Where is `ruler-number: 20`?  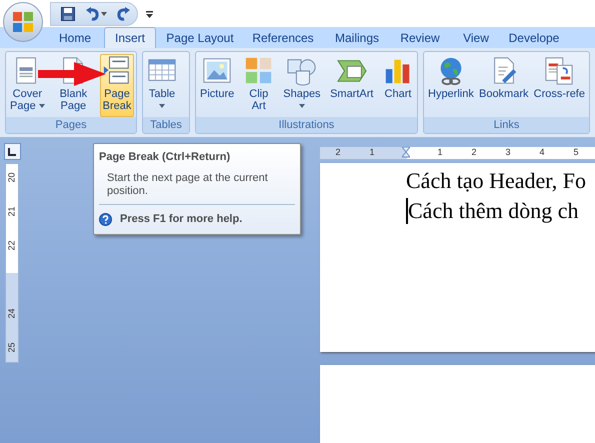 ruler-number: 20 is located at coordinates (12, 177).